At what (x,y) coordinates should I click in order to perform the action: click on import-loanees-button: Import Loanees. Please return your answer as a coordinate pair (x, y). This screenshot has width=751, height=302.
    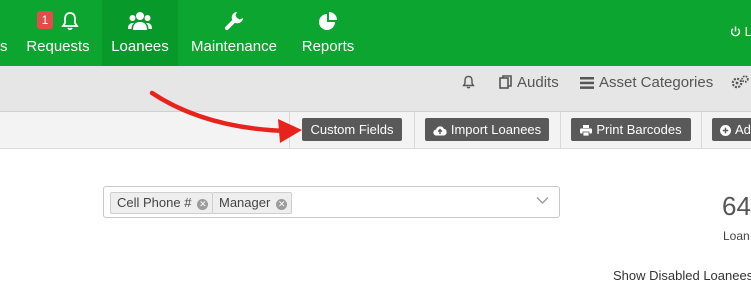
    Looking at the image, I should click on (487, 129).